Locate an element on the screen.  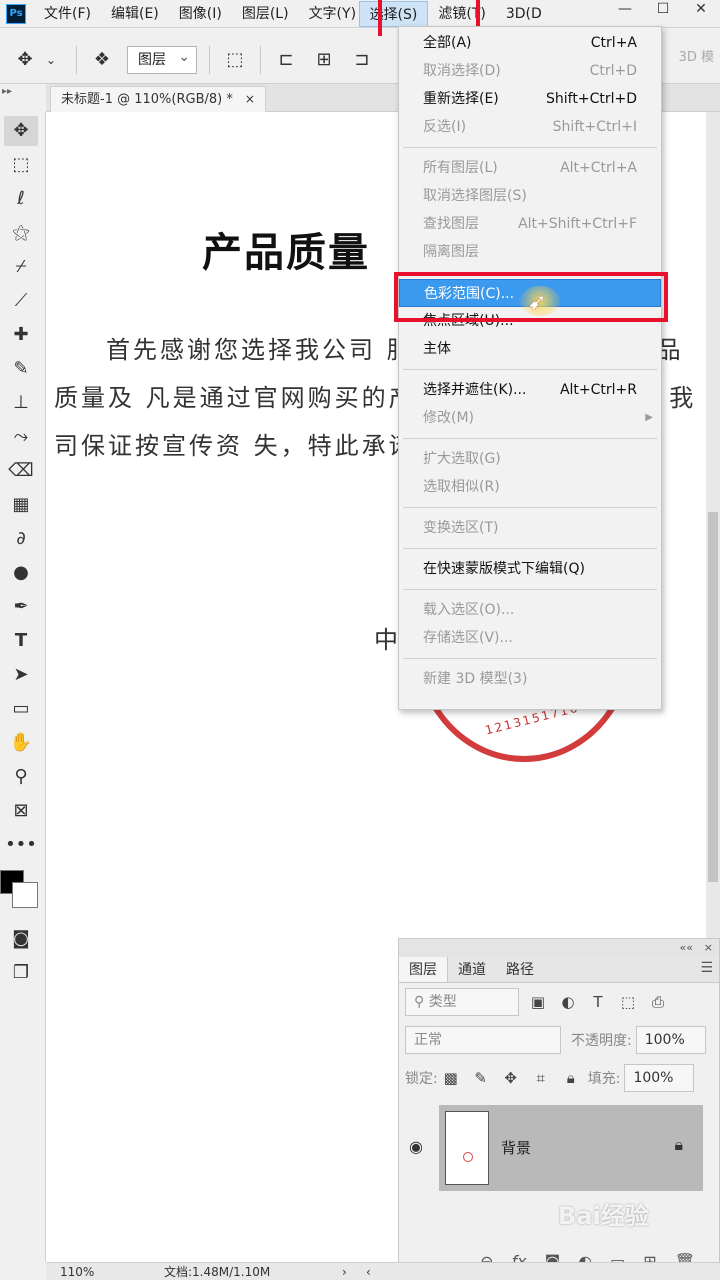
menu-image: 图像(I) is located at coordinates (200, 14).